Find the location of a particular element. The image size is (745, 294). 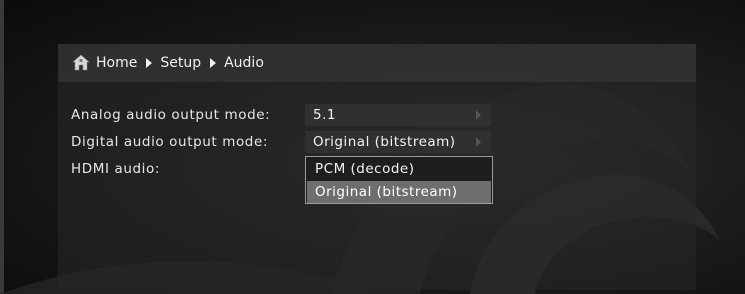

digital-output-select: Original (bitstream) is located at coordinates (398, 142).